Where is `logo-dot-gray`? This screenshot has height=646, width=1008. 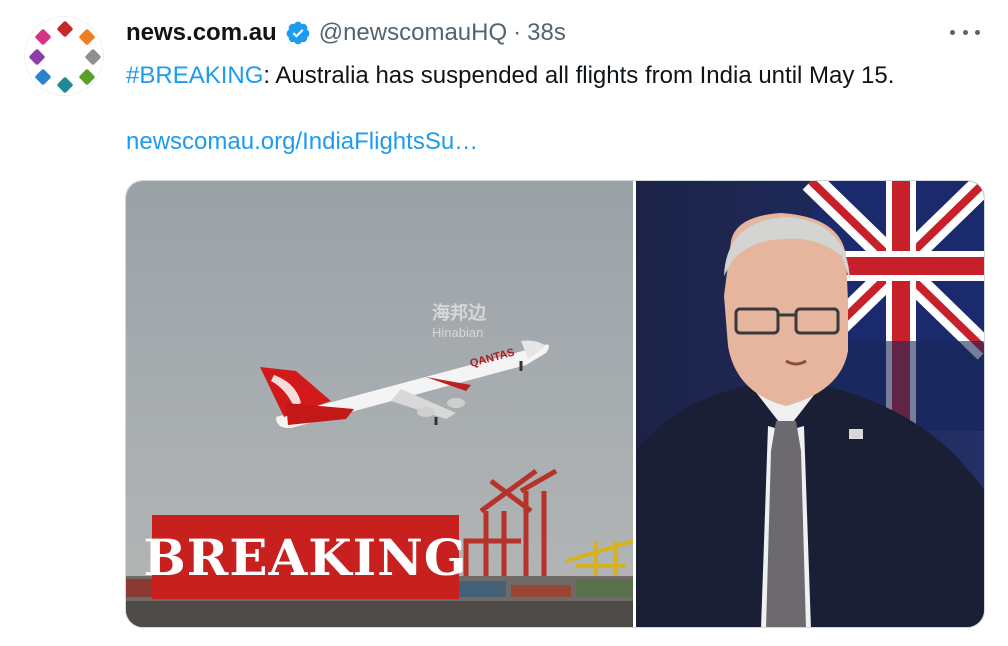 logo-dot-gray is located at coordinates (93, 57).